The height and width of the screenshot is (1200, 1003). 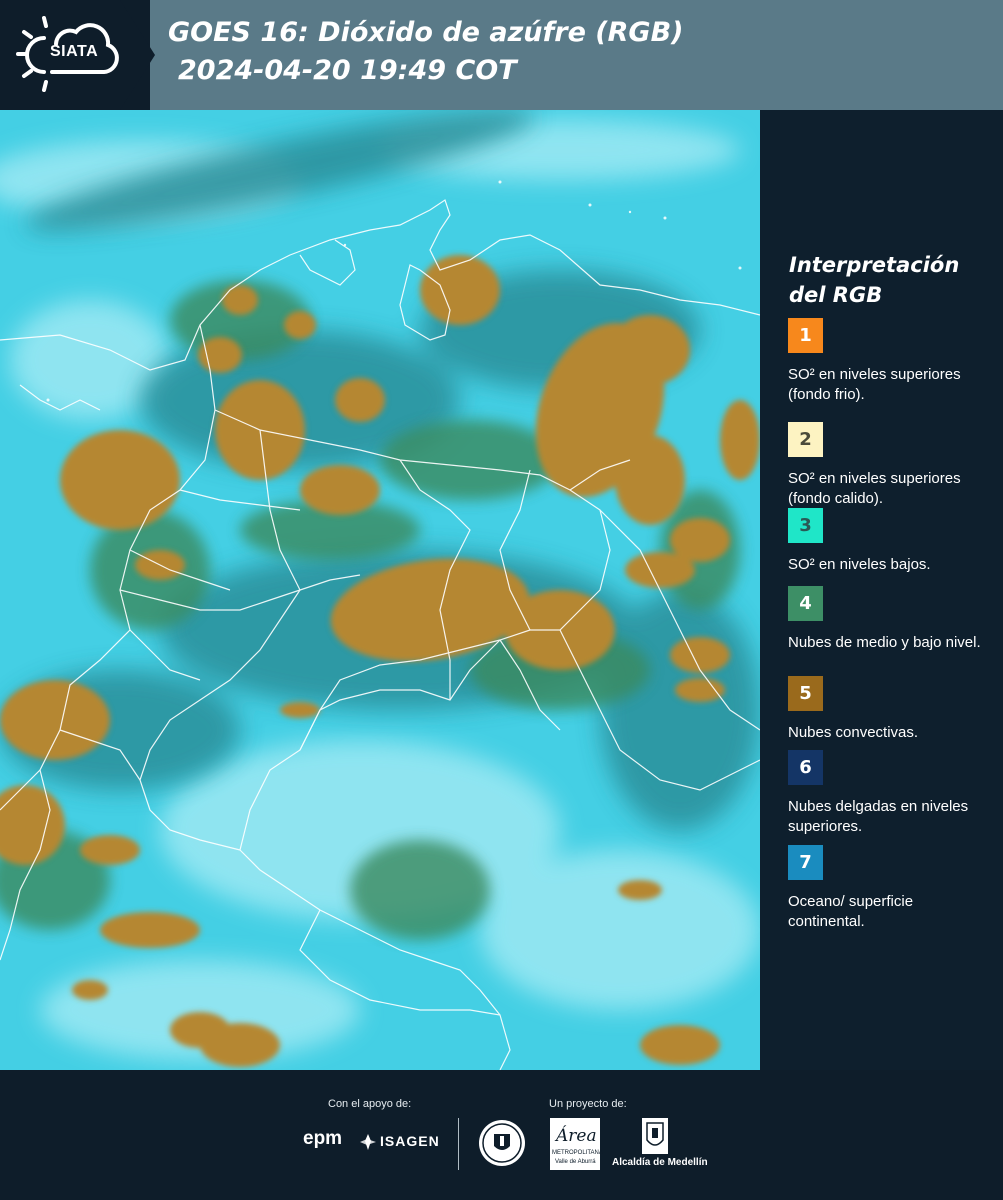 What do you see at coordinates (888, 619) in the screenshot?
I see `legend-item-4: 4 Nubes de medio y bajo nivel.` at bounding box center [888, 619].